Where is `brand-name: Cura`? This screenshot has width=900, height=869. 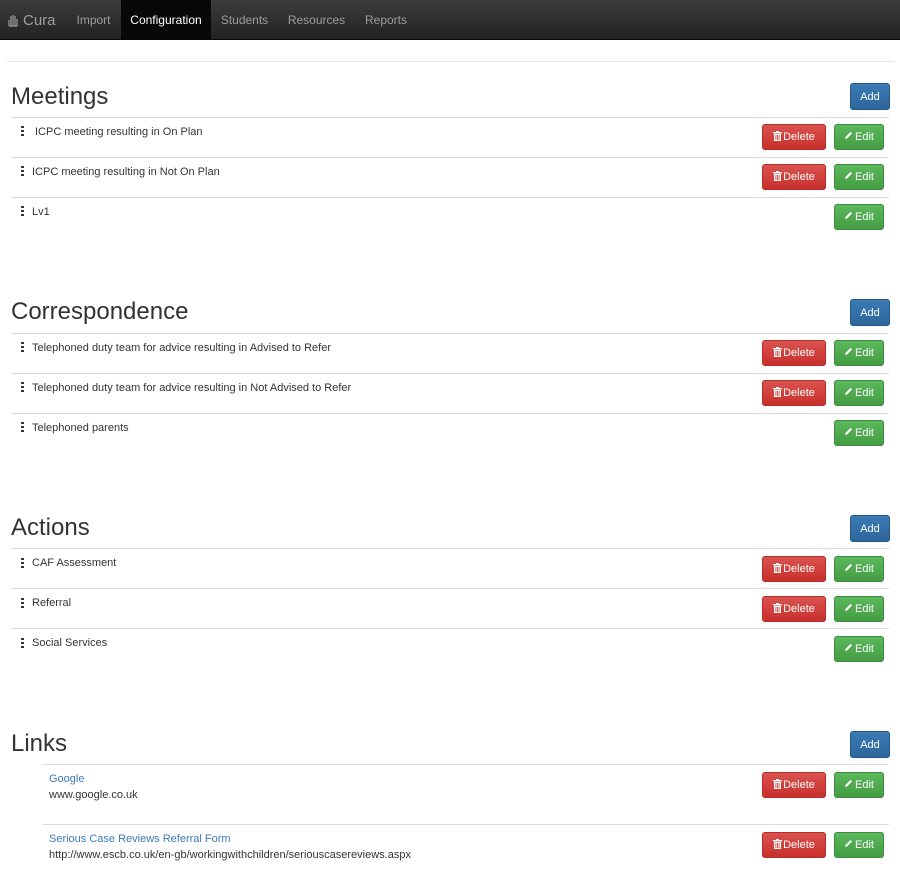 brand-name: Cura is located at coordinates (39, 20).